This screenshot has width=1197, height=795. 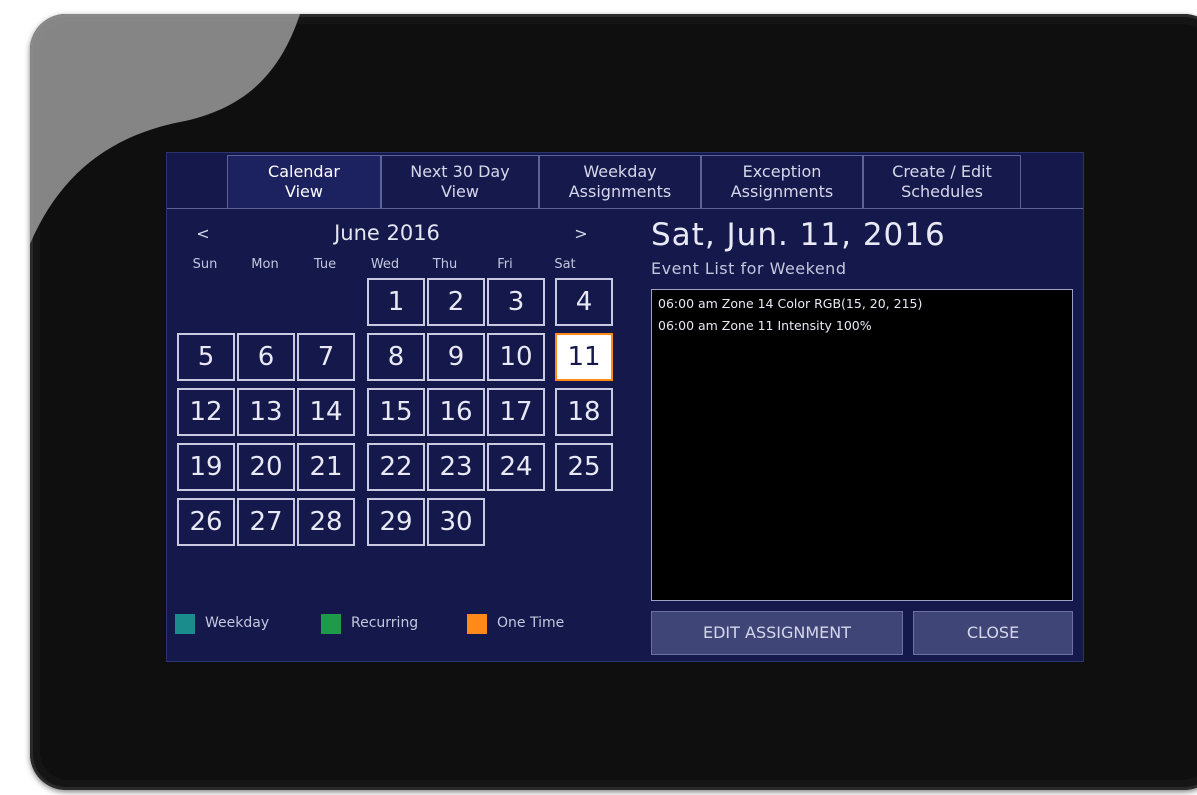 What do you see at coordinates (206, 412) in the screenshot?
I see `calendar-day: 12` at bounding box center [206, 412].